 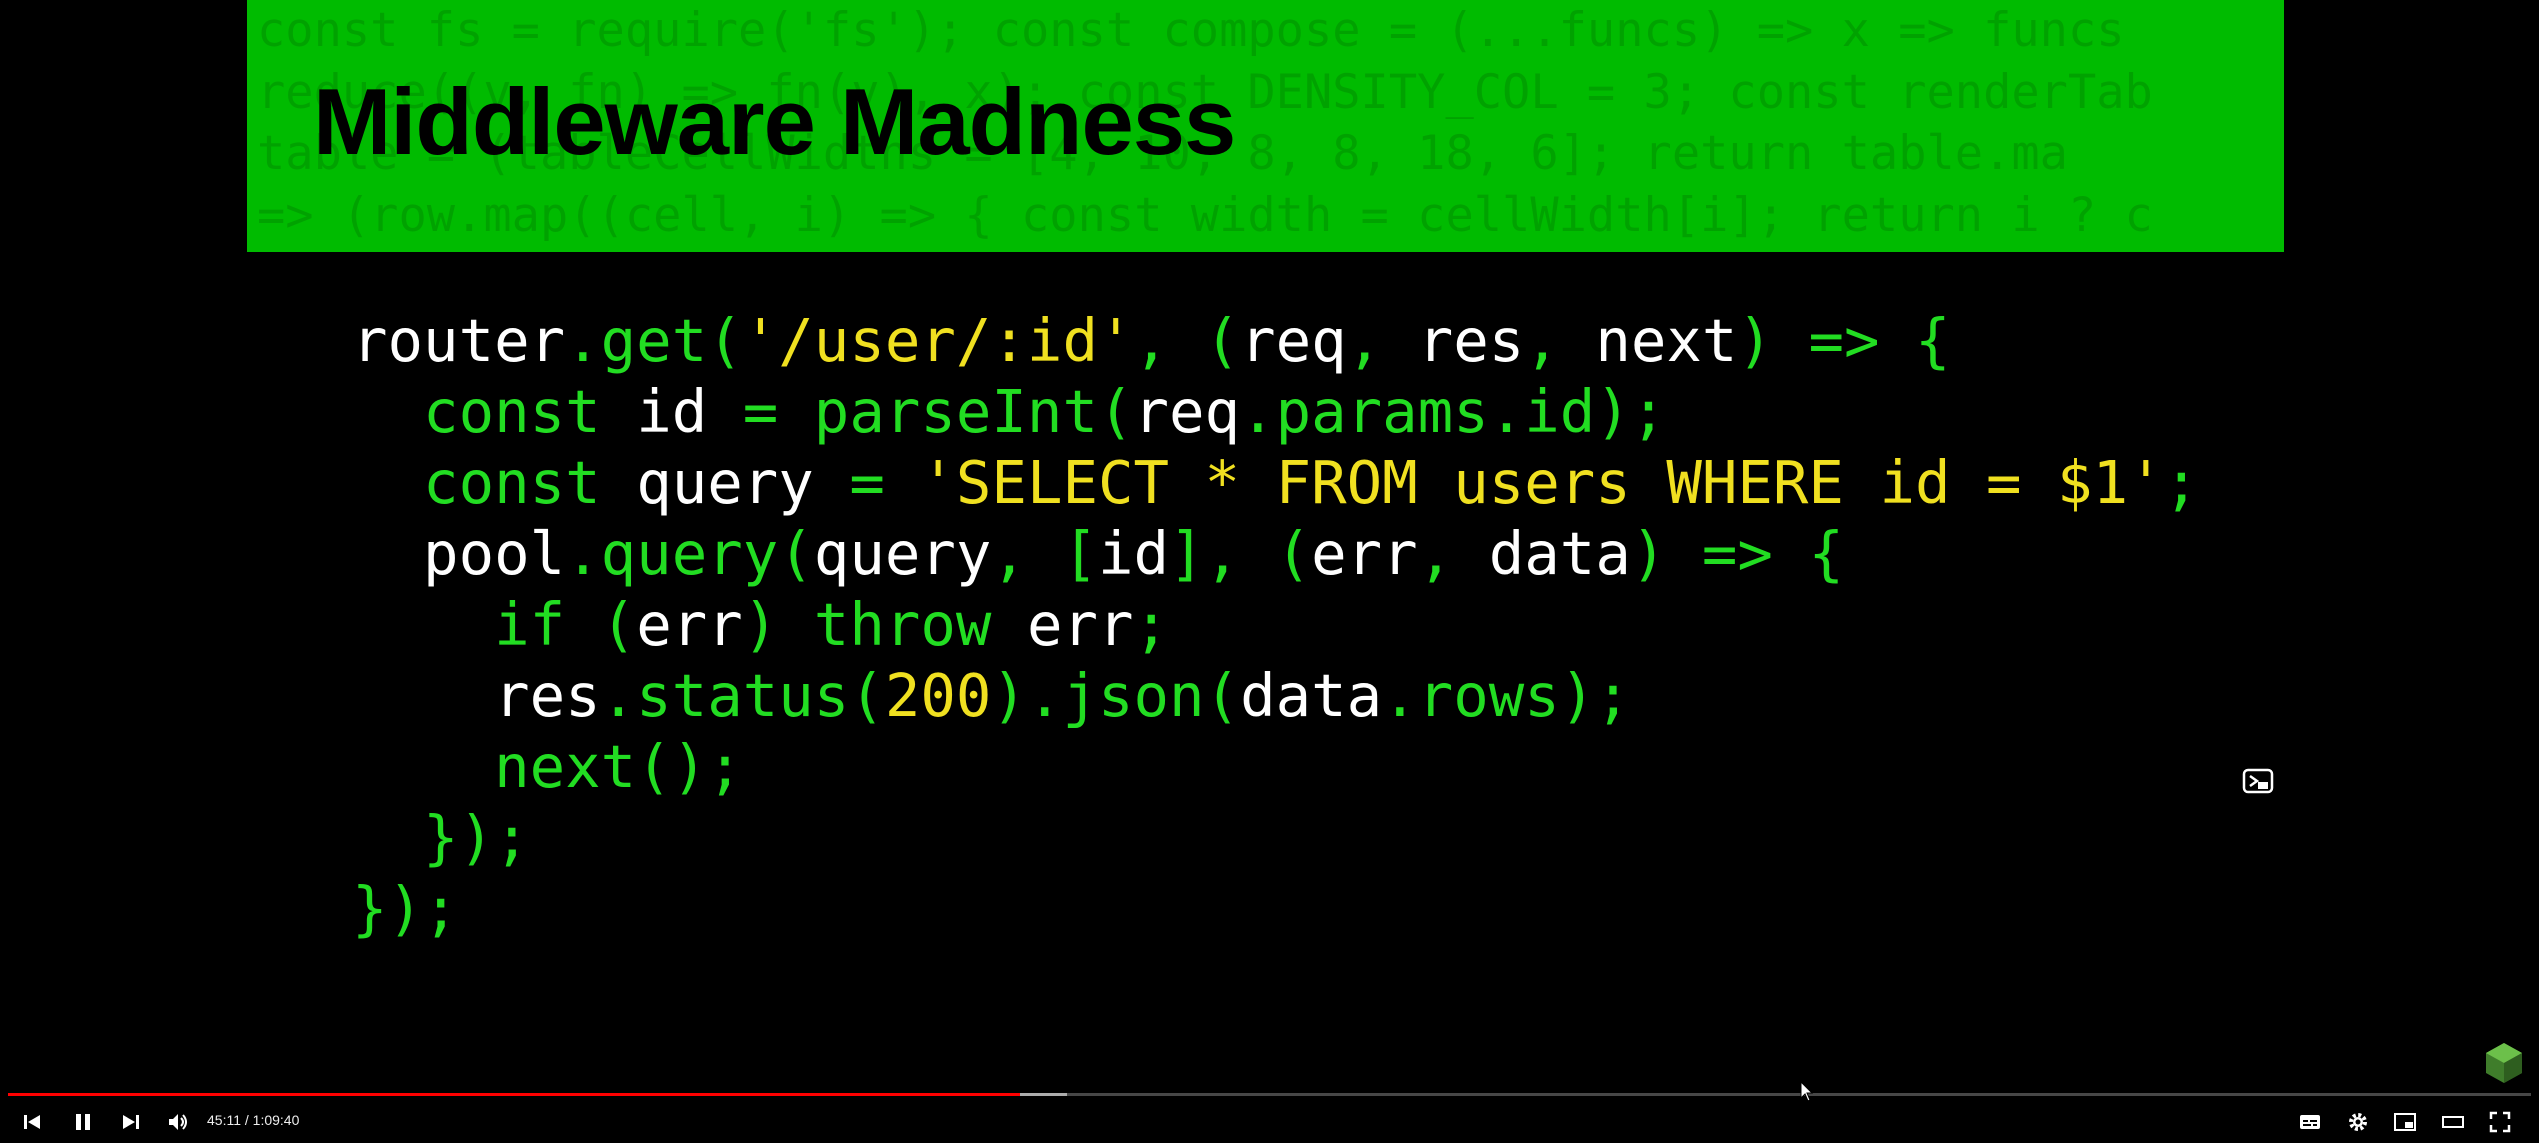 What do you see at coordinates (742, 695) in the screenshot?
I see `code-token: .status(` at bounding box center [742, 695].